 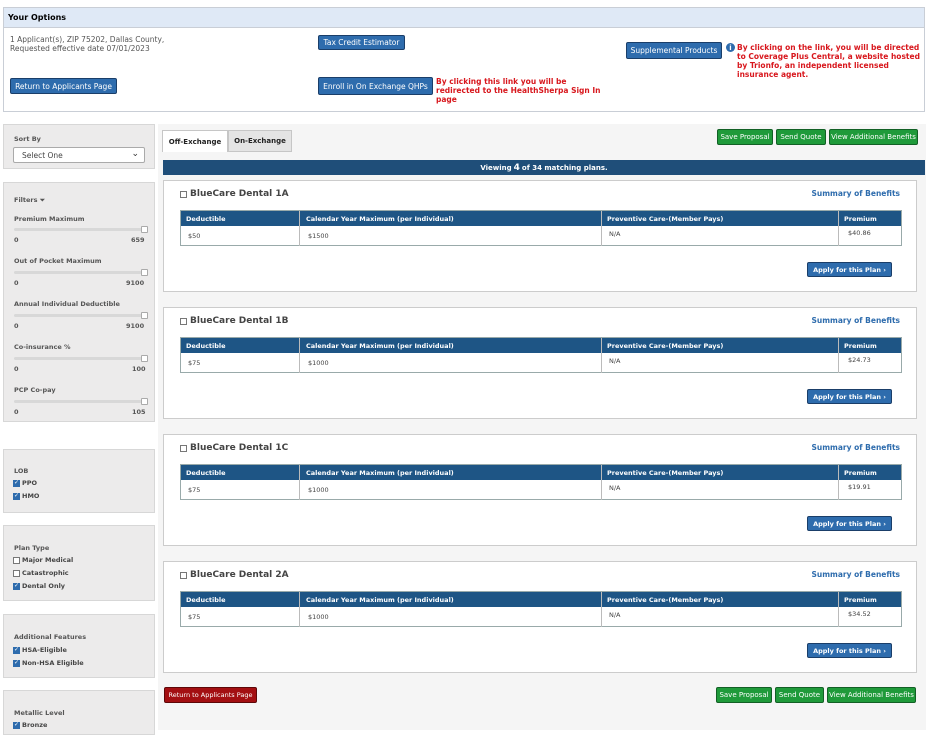 What do you see at coordinates (63, 86) in the screenshot?
I see `return-to-applicants-button: Return to Applicants Page` at bounding box center [63, 86].